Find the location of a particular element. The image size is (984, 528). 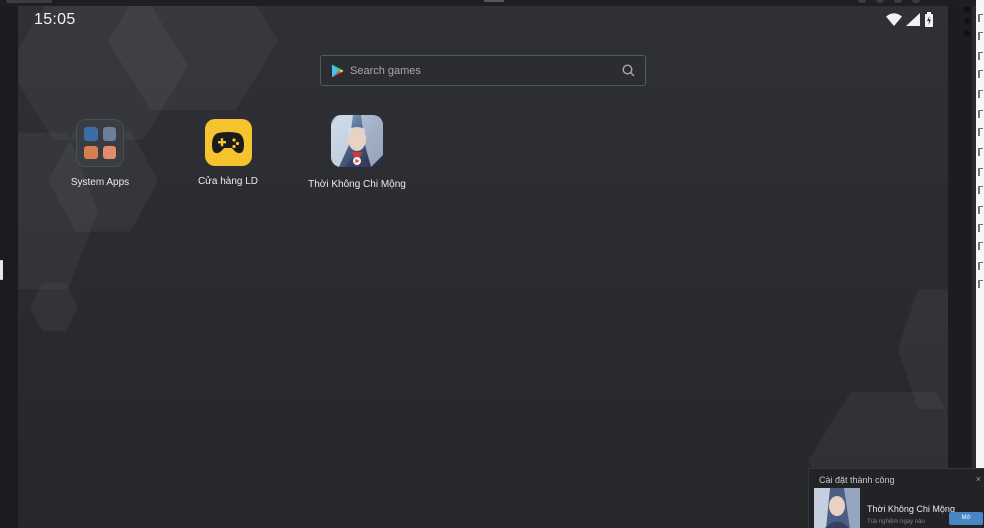

signal-icon is located at coordinates (913, 19).